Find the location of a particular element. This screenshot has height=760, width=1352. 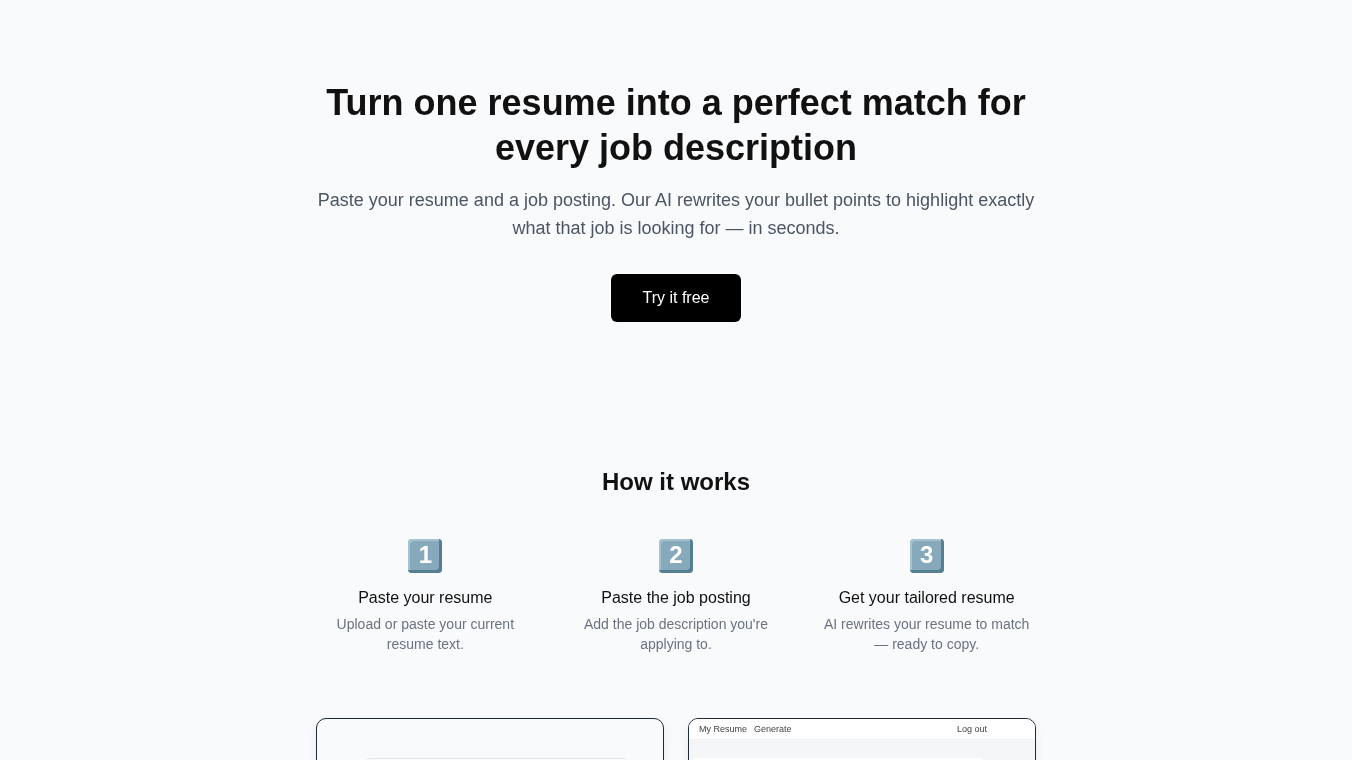

step-description: Upload or paste your current resume text. is located at coordinates (425, 634).